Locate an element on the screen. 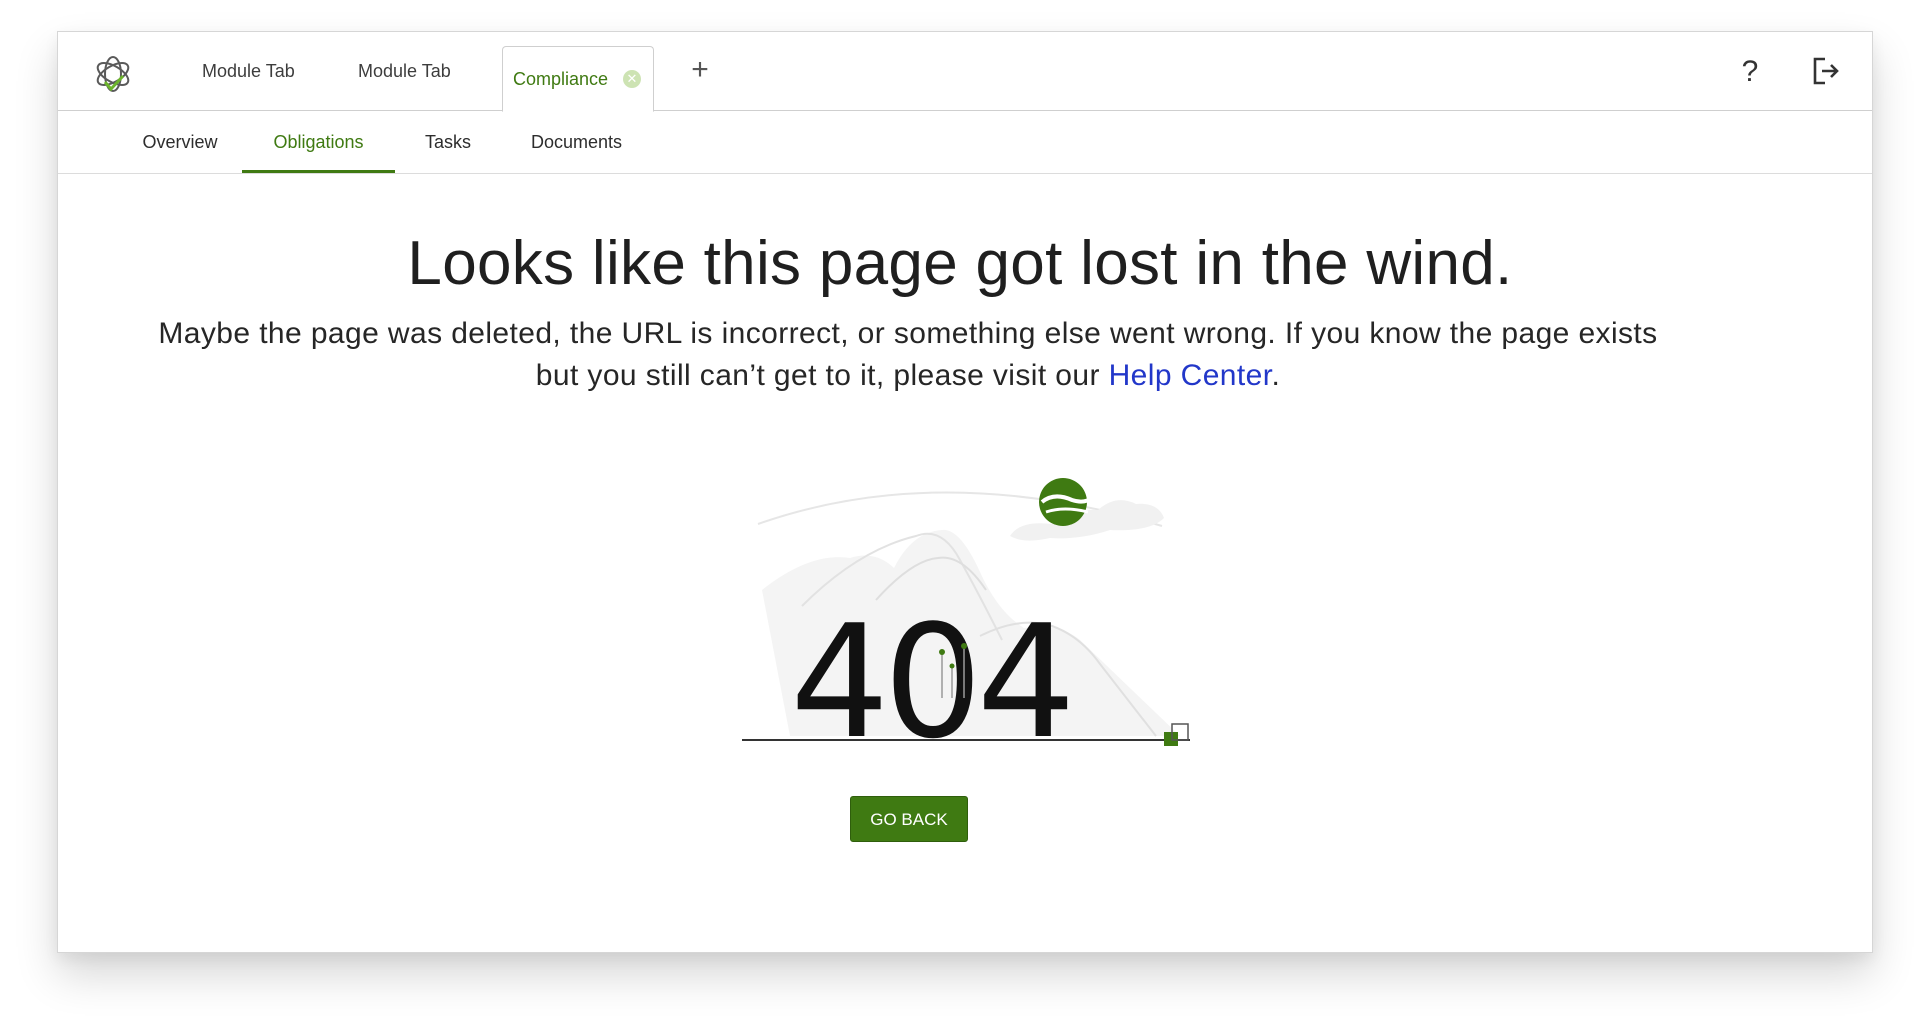  subtab-obligations: Obligations is located at coordinates (318, 142).